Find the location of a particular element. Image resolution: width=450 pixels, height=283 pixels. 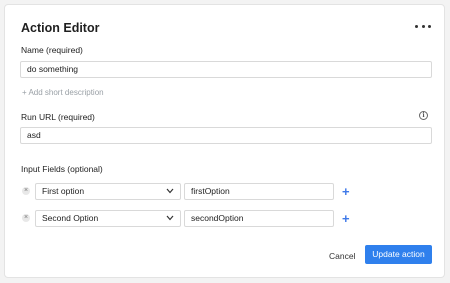

field-type-select: Second Option is located at coordinates (108, 218).